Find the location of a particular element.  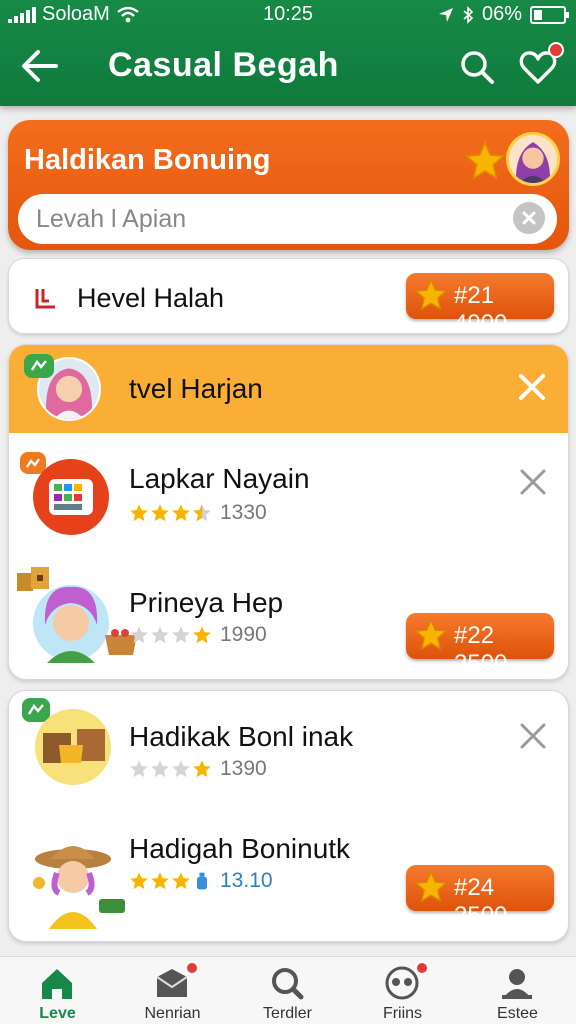

list-item: Lapkar Nayain 1330 is located at coordinates (288, 500).